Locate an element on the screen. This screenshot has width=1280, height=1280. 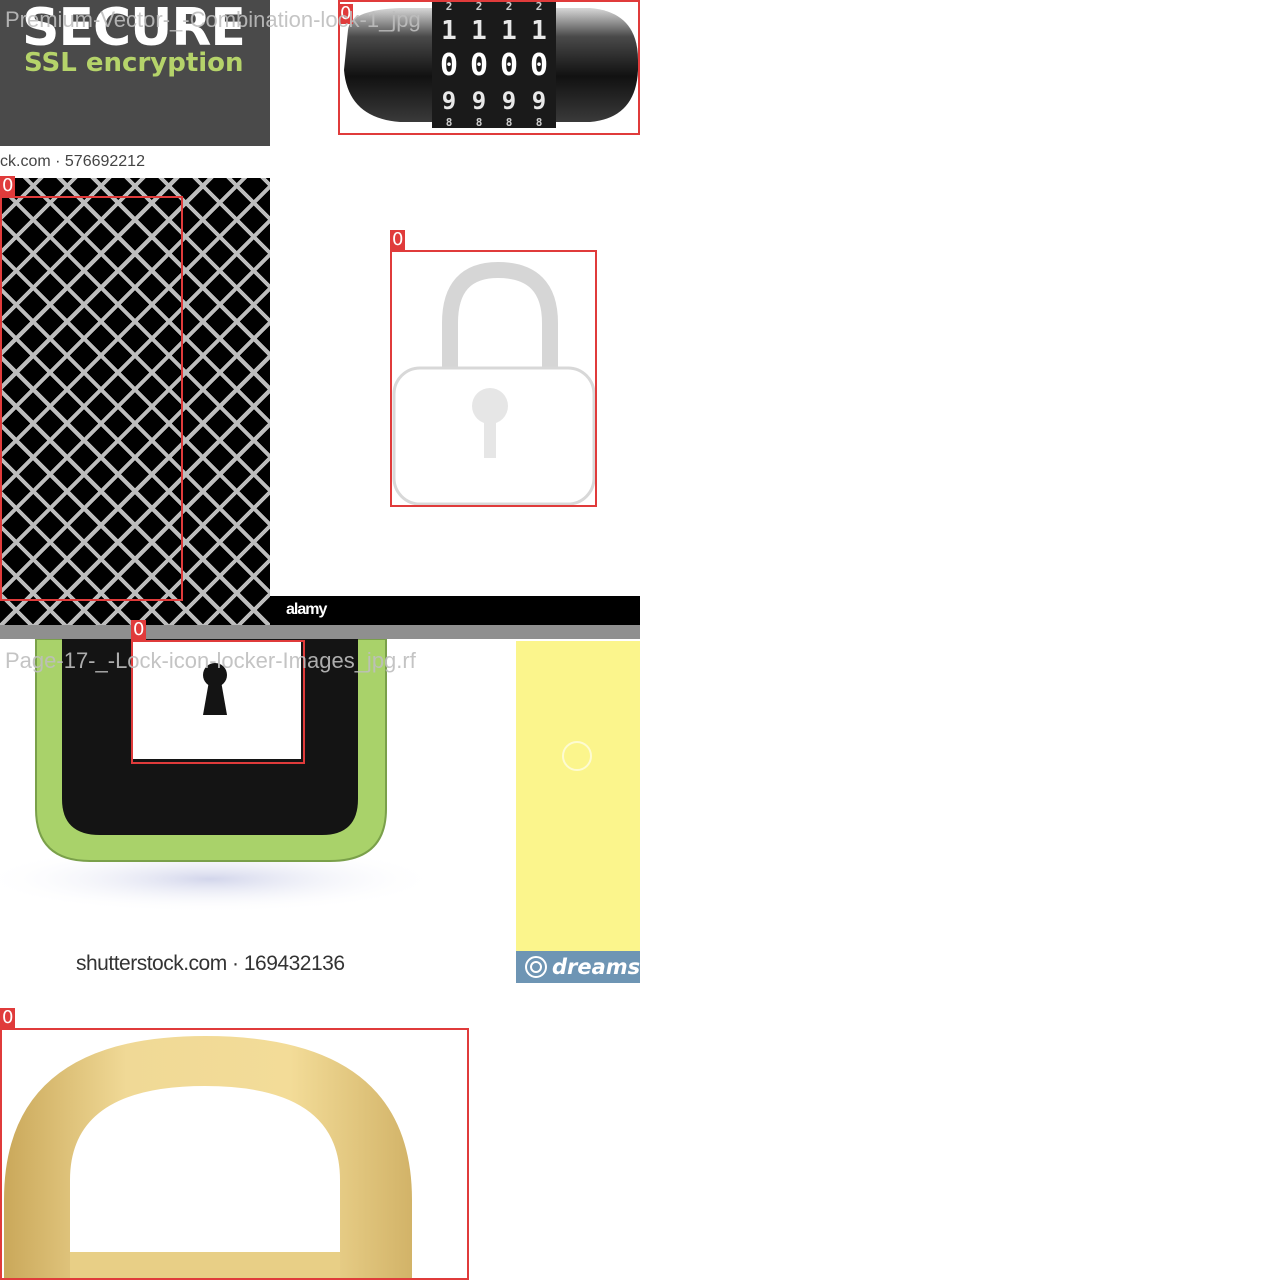
shutterstock-watermark-top: ck.com · 576692212 is located at coordinates (72, 161).